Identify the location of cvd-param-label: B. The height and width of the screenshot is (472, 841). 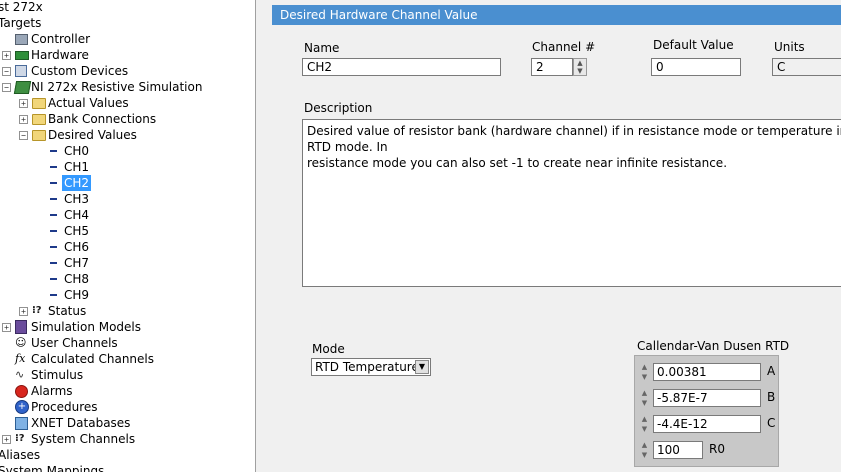
(771, 397).